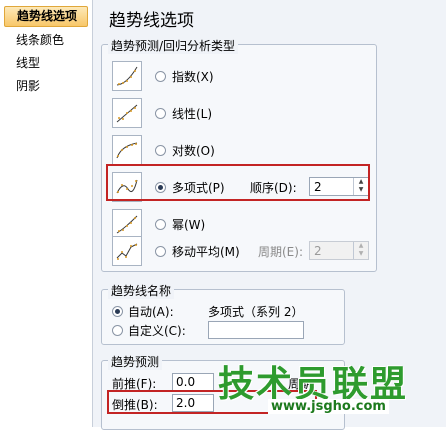 The height and width of the screenshot is (430, 446). I want to click on radio-name-custom, so click(117, 330).